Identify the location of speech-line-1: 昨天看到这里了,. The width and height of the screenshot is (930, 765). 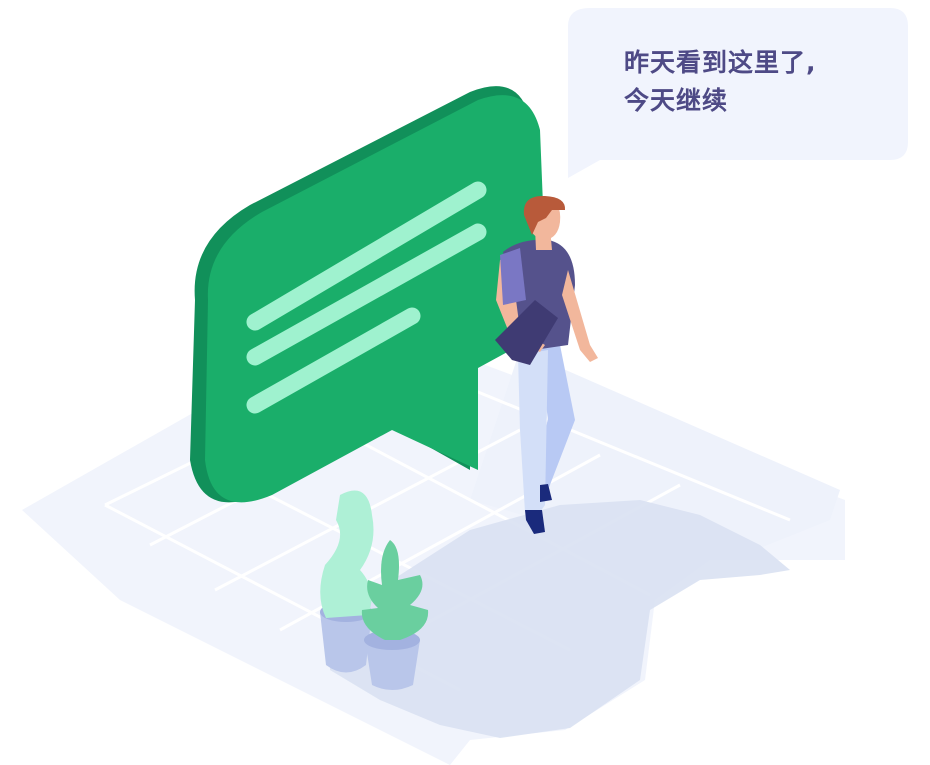
(720, 62).